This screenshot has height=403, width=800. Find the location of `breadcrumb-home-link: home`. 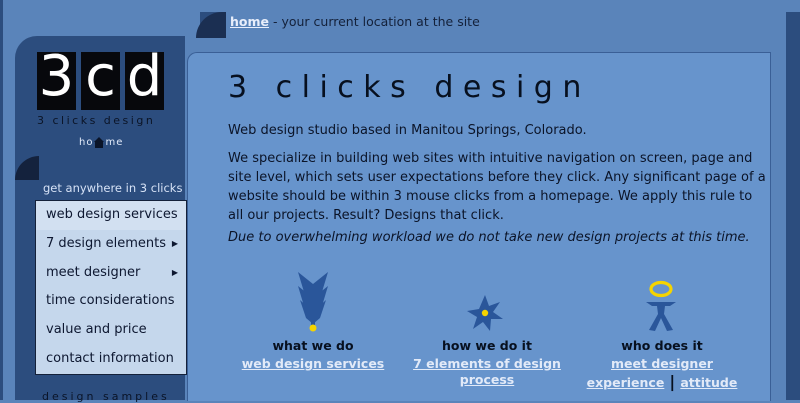

breadcrumb-home-link: home is located at coordinates (249, 21).